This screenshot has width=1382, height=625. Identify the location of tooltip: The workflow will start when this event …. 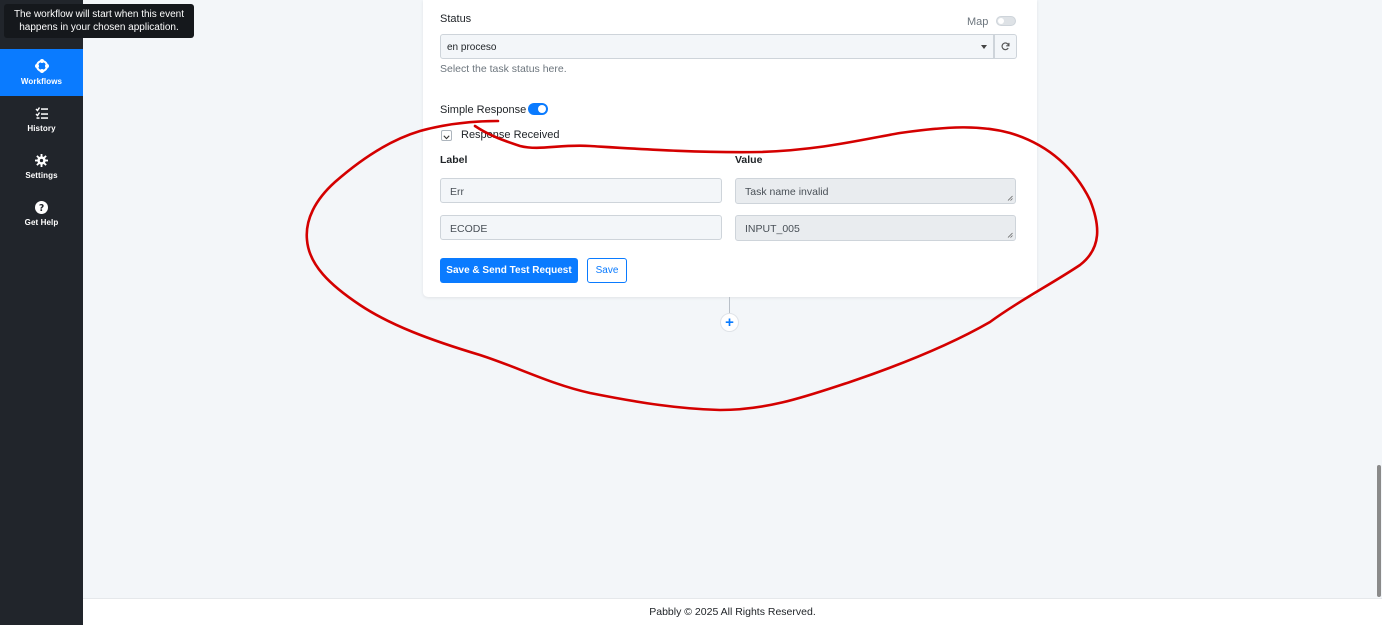
(99, 21).